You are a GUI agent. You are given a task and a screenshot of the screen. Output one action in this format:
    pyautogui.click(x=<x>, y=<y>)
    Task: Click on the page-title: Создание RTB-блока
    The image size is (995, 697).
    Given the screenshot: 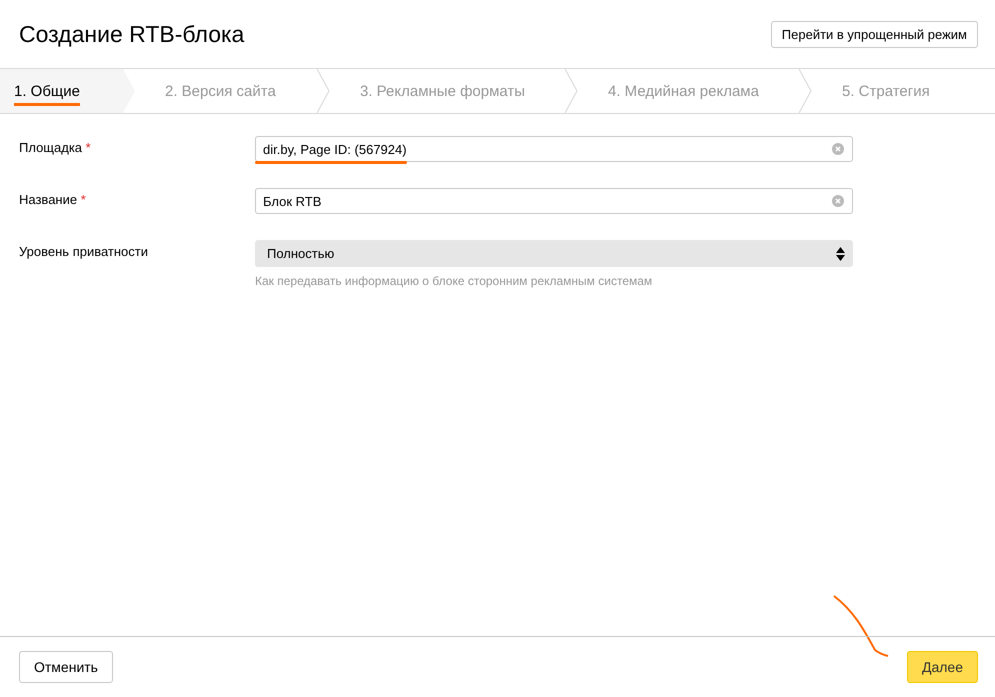 What is the action you would take?
    pyautogui.click(x=131, y=34)
    